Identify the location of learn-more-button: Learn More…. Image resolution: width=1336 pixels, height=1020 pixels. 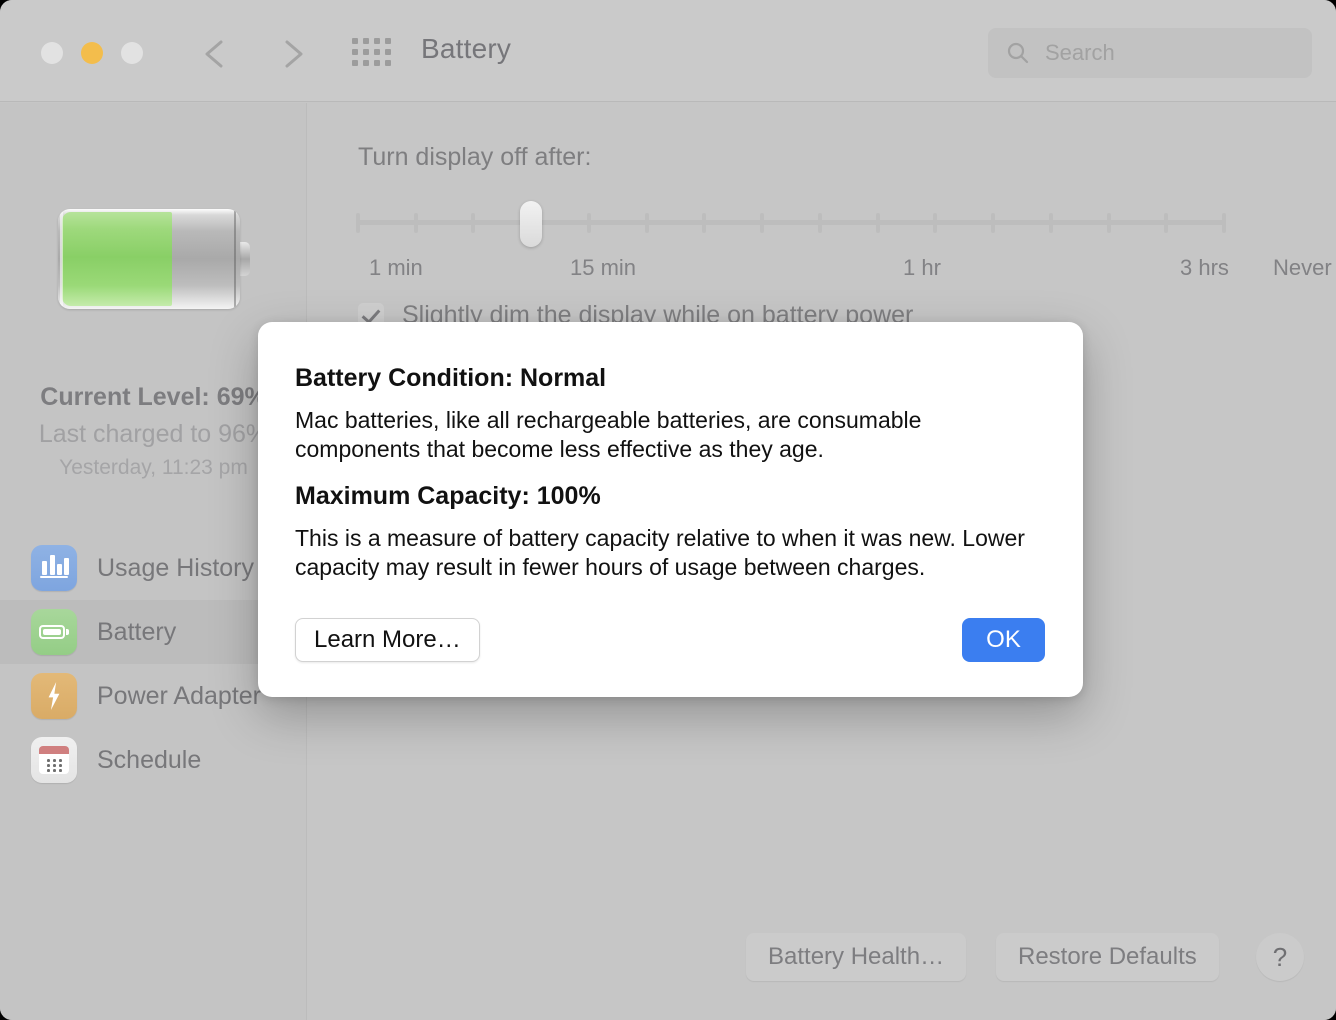
(387, 640).